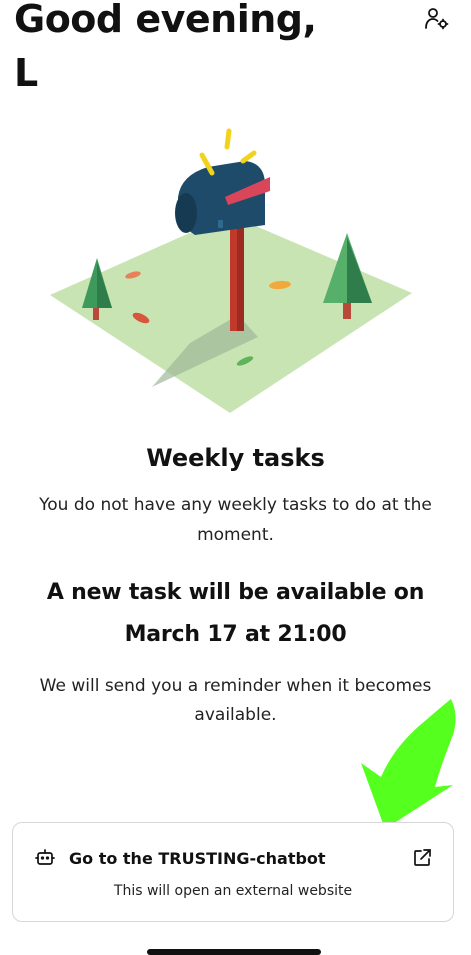  What do you see at coordinates (408, 764) in the screenshot?
I see `green-arrow-annotation` at bounding box center [408, 764].